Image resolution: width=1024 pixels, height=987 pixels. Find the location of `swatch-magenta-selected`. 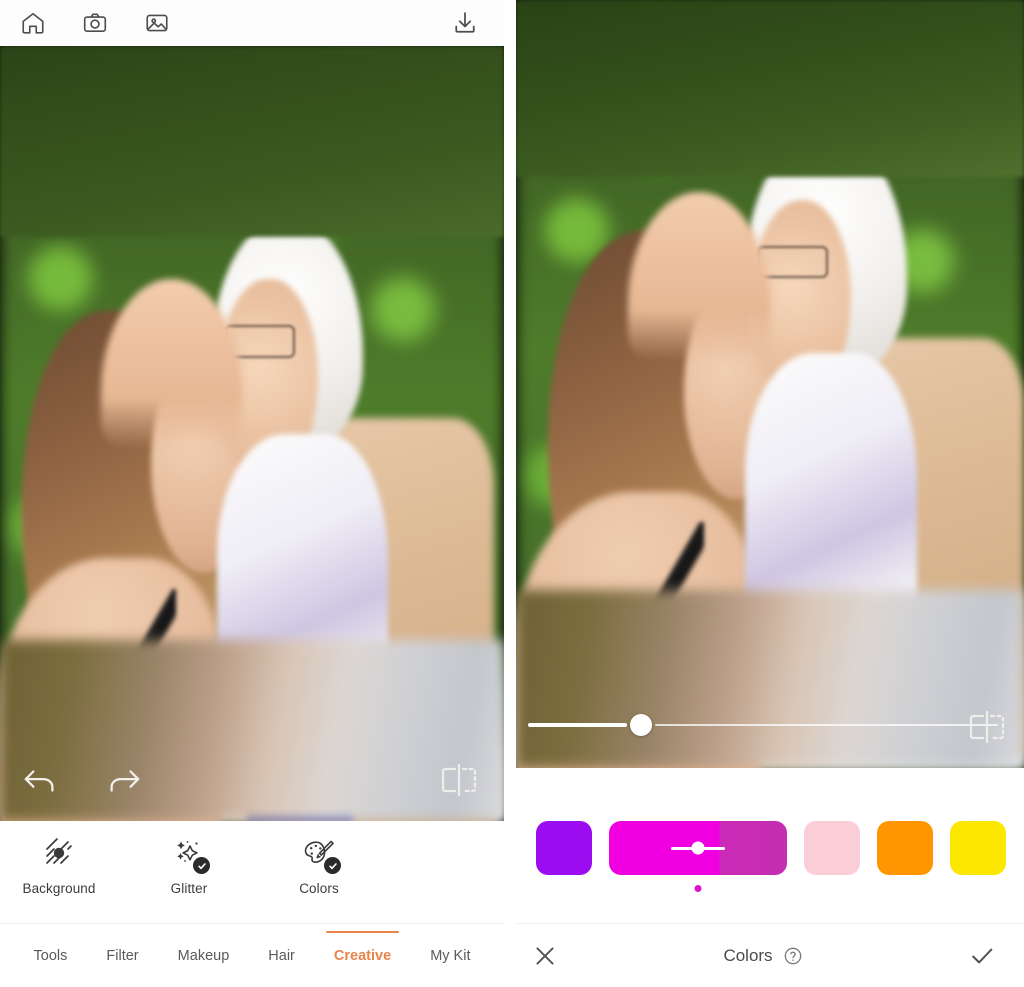

swatch-magenta-selected is located at coordinates (698, 856).